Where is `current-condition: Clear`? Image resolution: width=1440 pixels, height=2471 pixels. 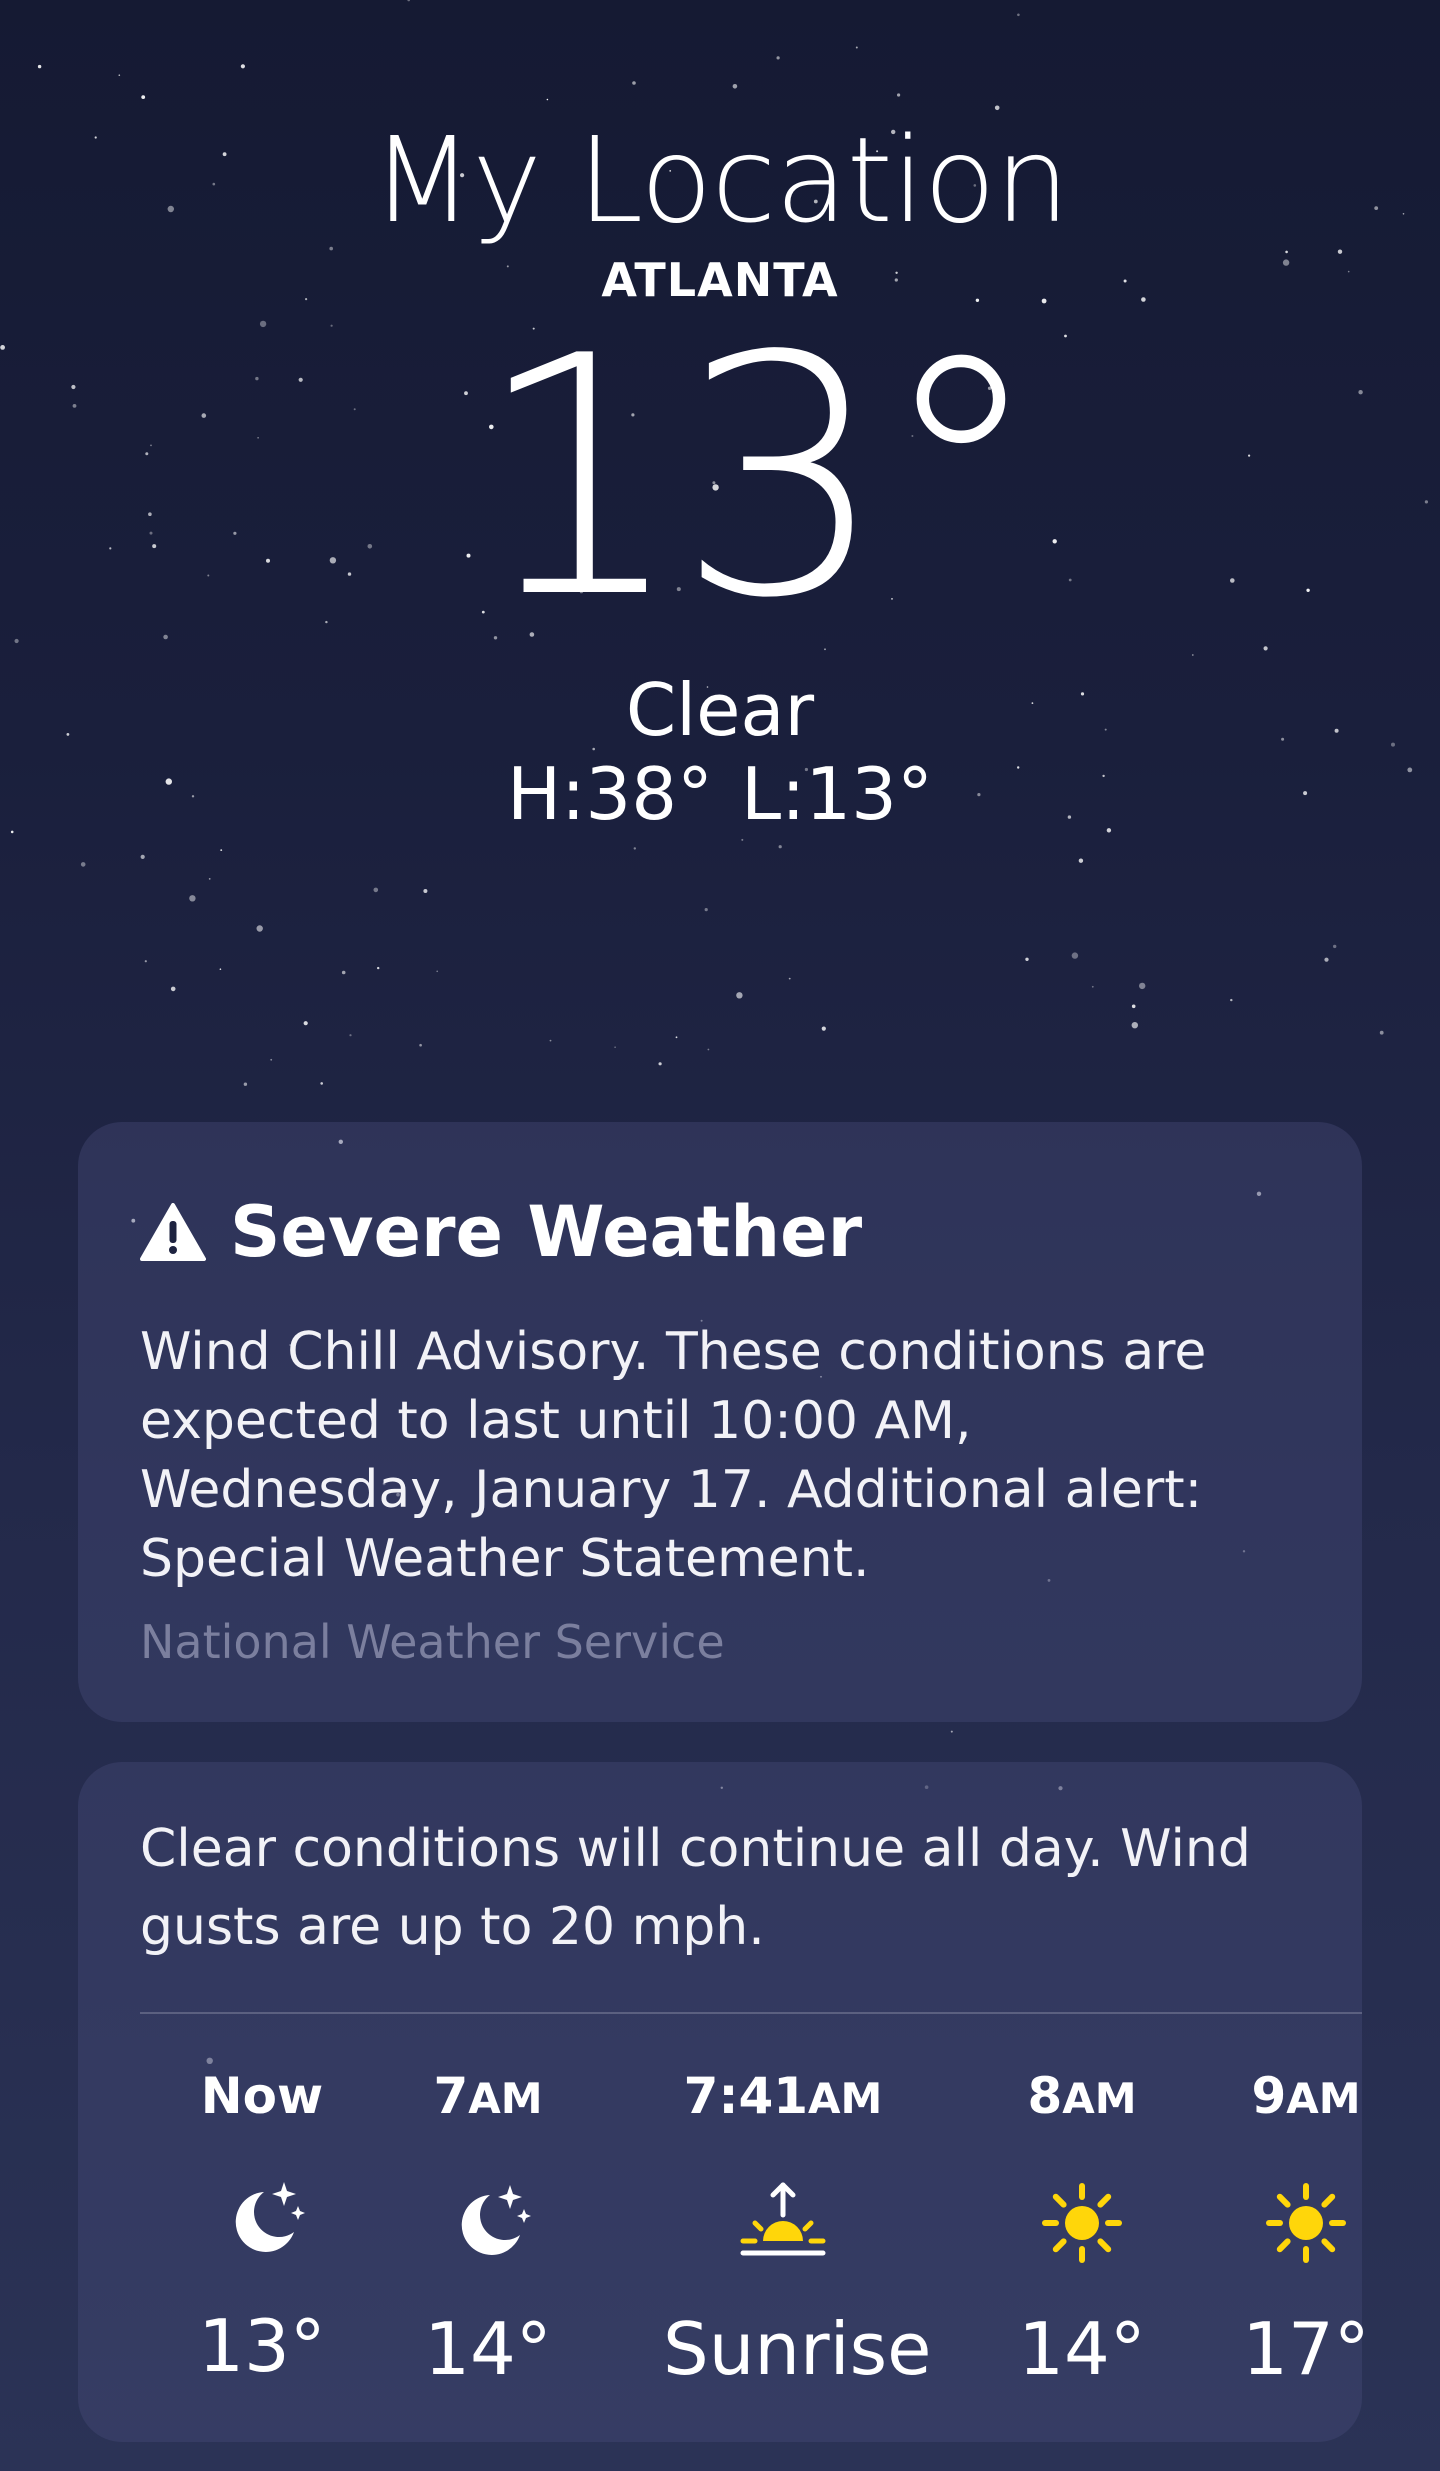
current-condition: Clear is located at coordinates (720, 710).